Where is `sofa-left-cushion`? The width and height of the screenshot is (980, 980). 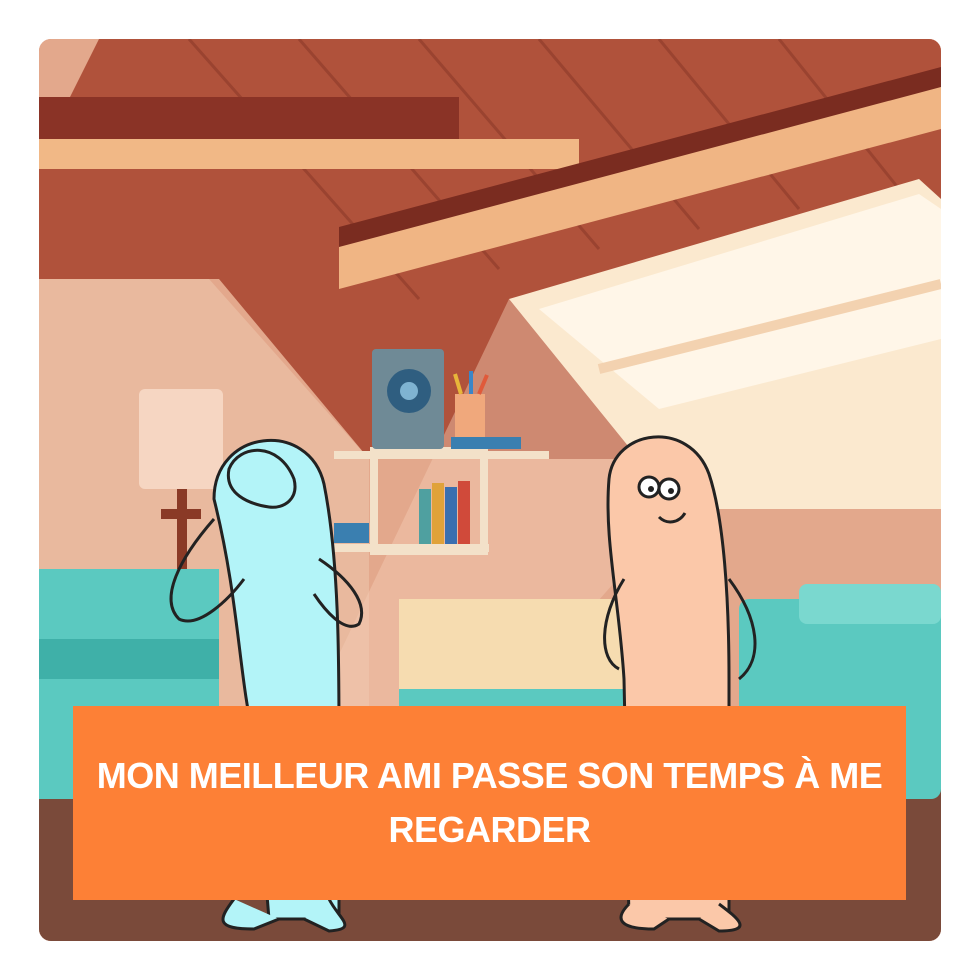
sofa-left-cushion is located at coordinates (129, 659).